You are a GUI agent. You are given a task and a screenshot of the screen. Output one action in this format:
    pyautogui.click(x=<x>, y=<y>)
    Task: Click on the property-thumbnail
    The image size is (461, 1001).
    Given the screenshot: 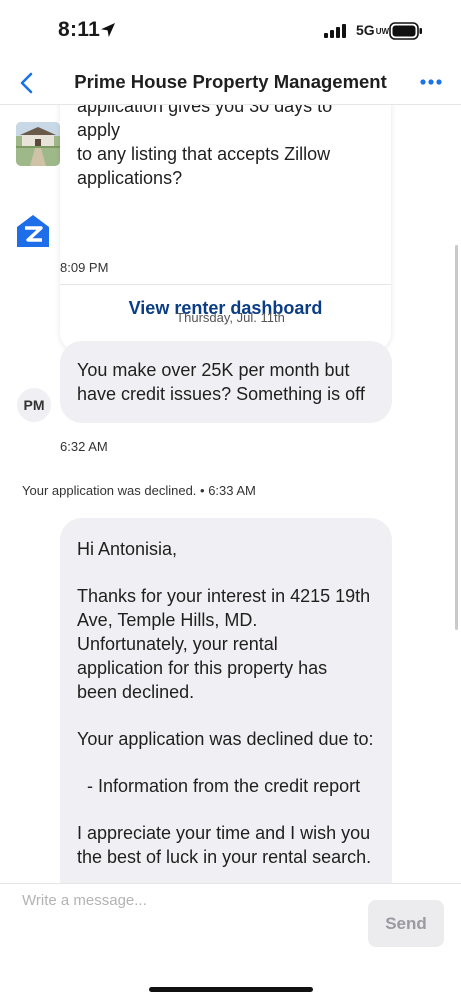 What is the action you would take?
    pyautogui.click(x=38, y=144)
    